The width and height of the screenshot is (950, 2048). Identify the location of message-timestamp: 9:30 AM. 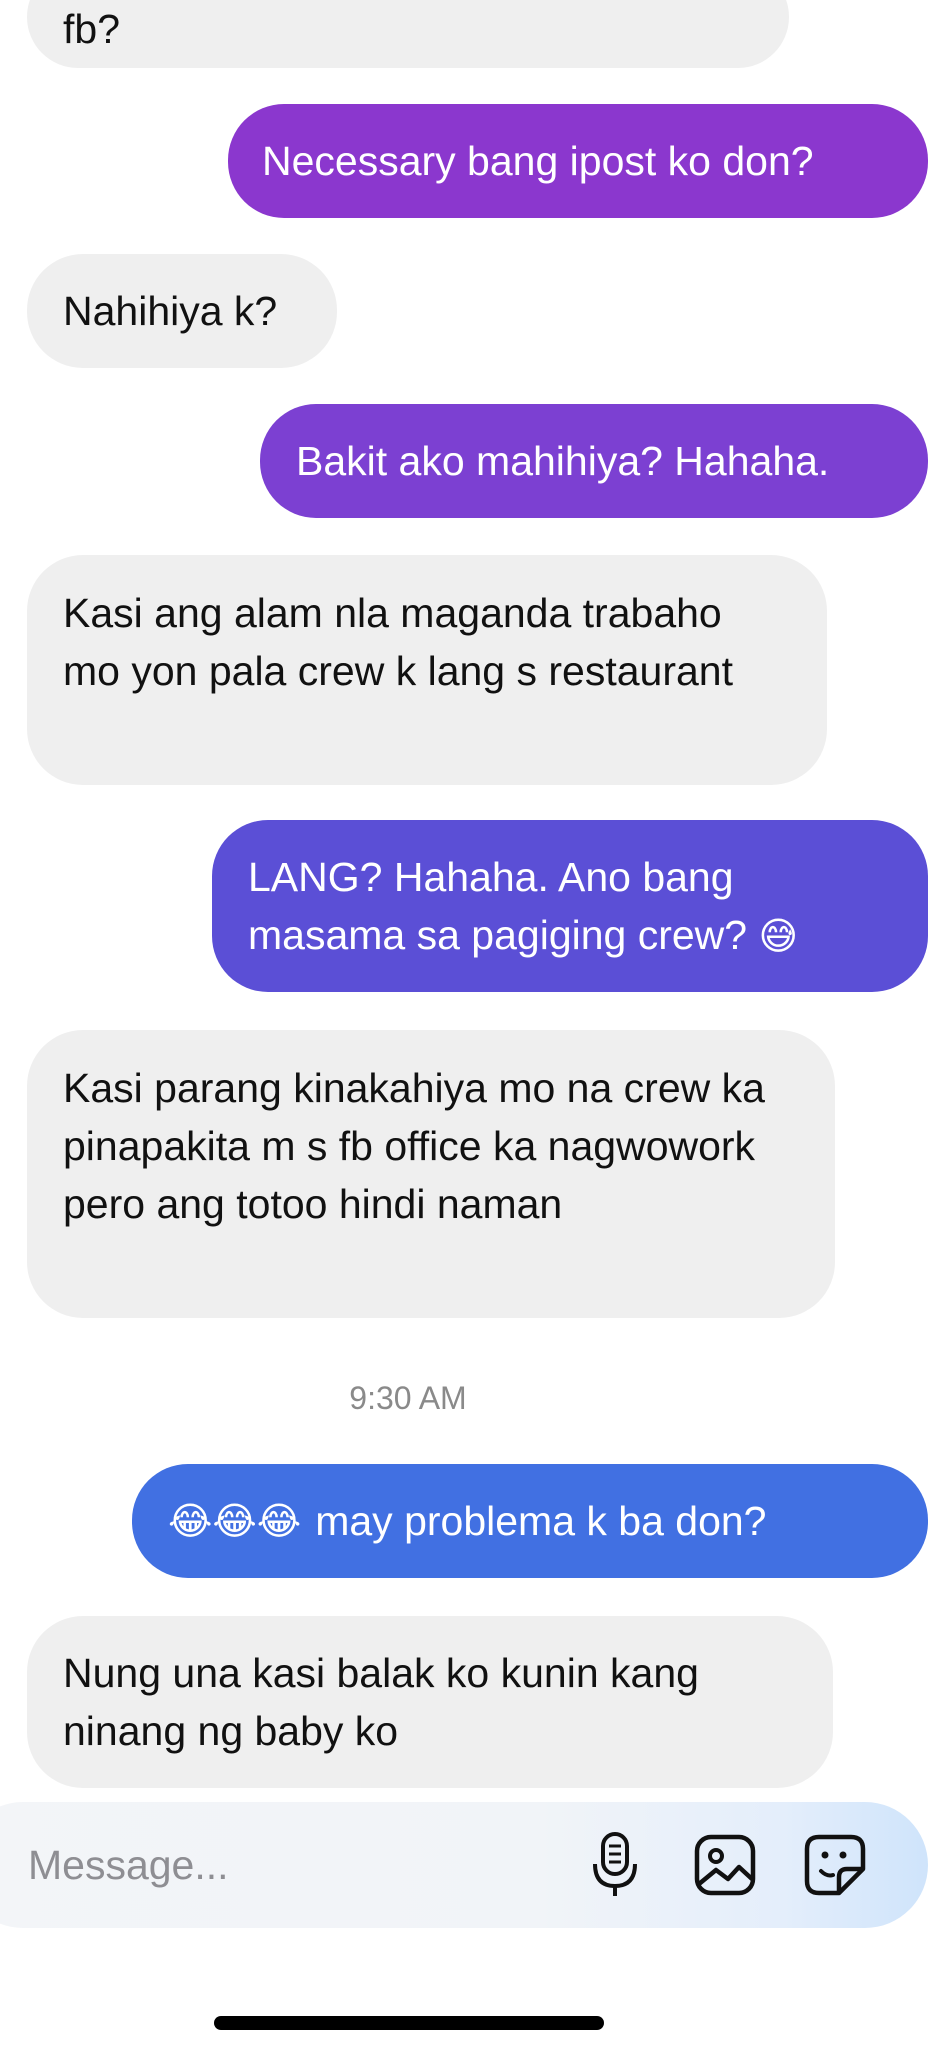
(408, 1398).